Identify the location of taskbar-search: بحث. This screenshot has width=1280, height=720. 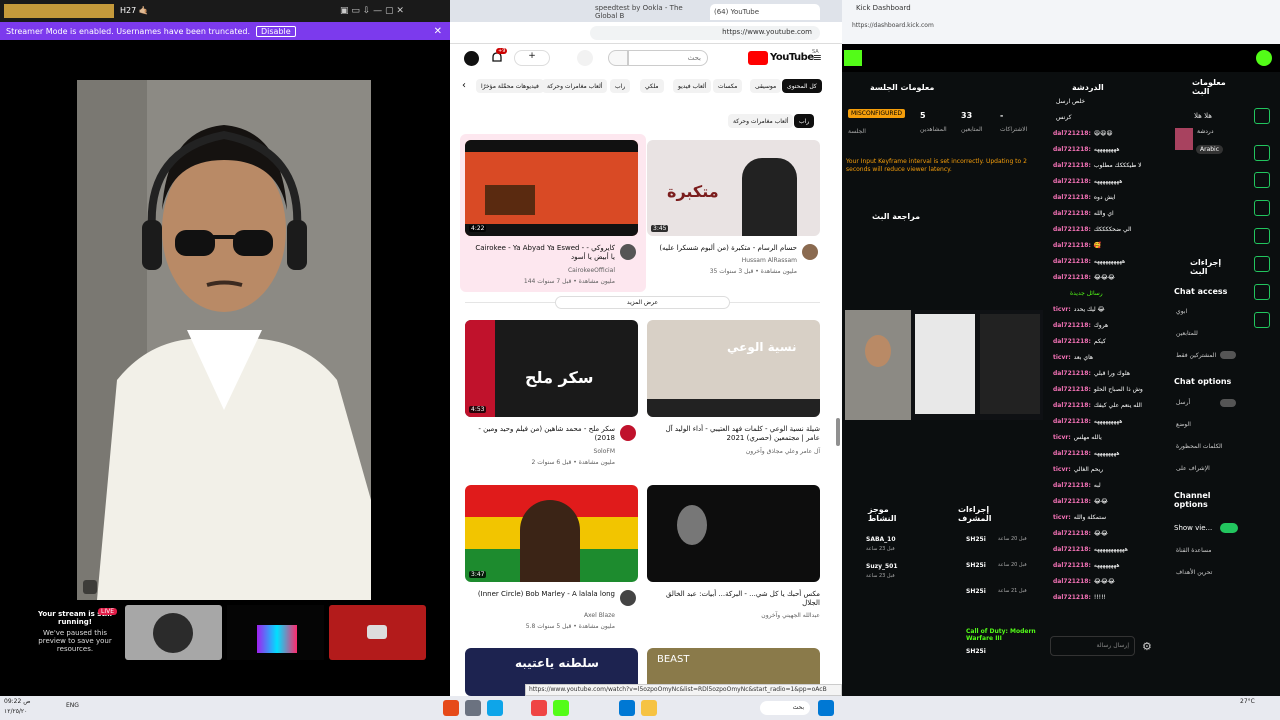
(785, 708).